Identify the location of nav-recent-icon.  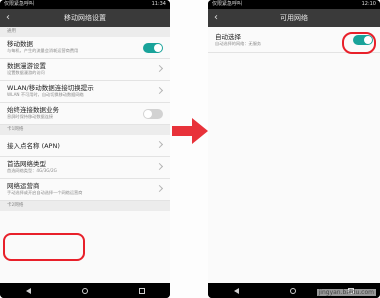
(141, 290).